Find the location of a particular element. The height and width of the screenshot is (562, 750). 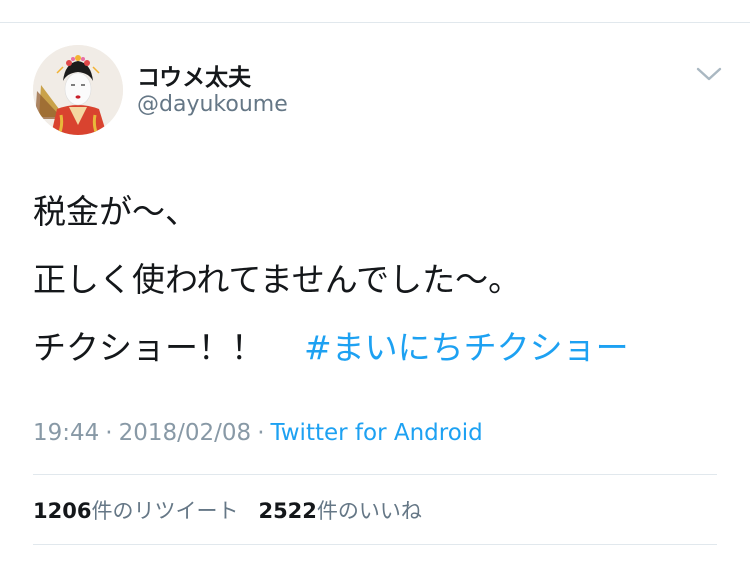

tweet-line: 税金が〜、 is located at coordinates (115, 211).